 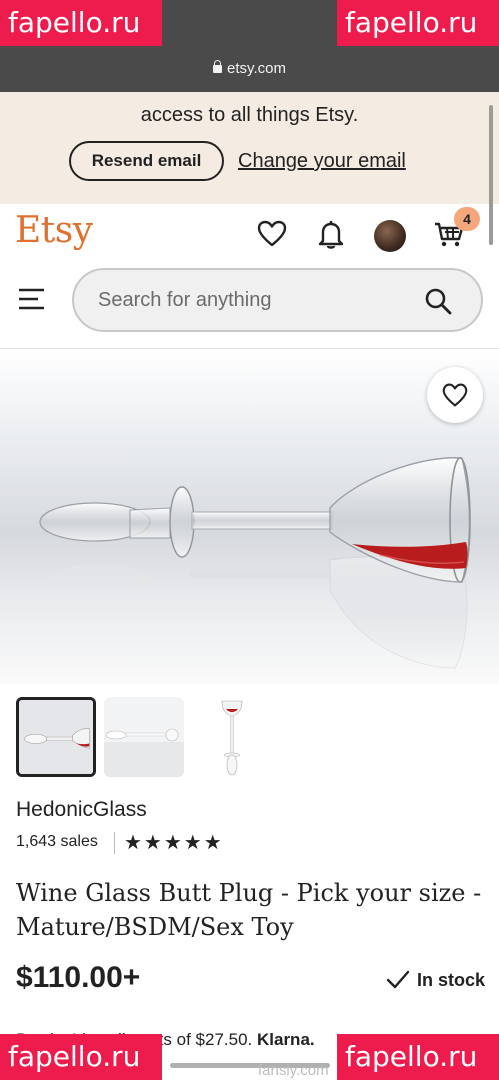 I want to click on etsy-logo: Etsy, so click(x=54, y=230).